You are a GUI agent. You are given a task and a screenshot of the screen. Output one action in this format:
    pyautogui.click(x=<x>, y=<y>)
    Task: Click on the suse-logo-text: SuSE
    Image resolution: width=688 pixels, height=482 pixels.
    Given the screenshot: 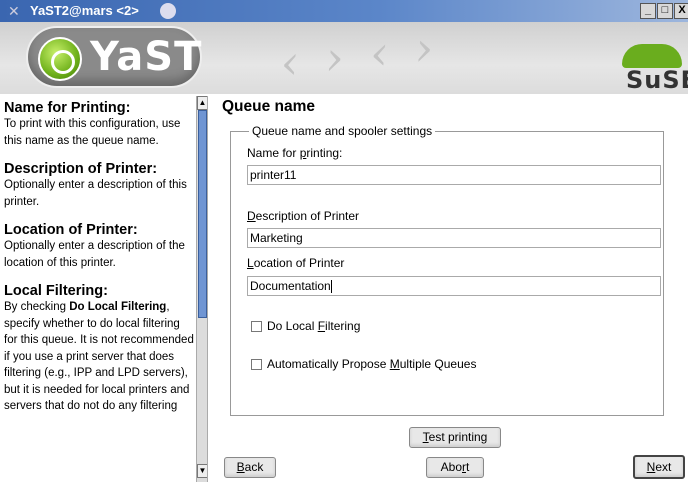 What is the action you would take?
    pyautogui.click(x=657, y=80)
    